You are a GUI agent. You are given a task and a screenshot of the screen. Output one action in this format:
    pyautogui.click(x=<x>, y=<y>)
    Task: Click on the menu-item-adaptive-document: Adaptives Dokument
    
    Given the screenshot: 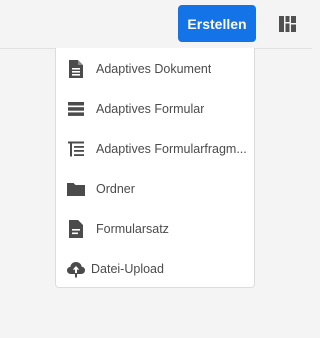 What is the action you would take?
    pyautogui.click(x=155, y=69)
    